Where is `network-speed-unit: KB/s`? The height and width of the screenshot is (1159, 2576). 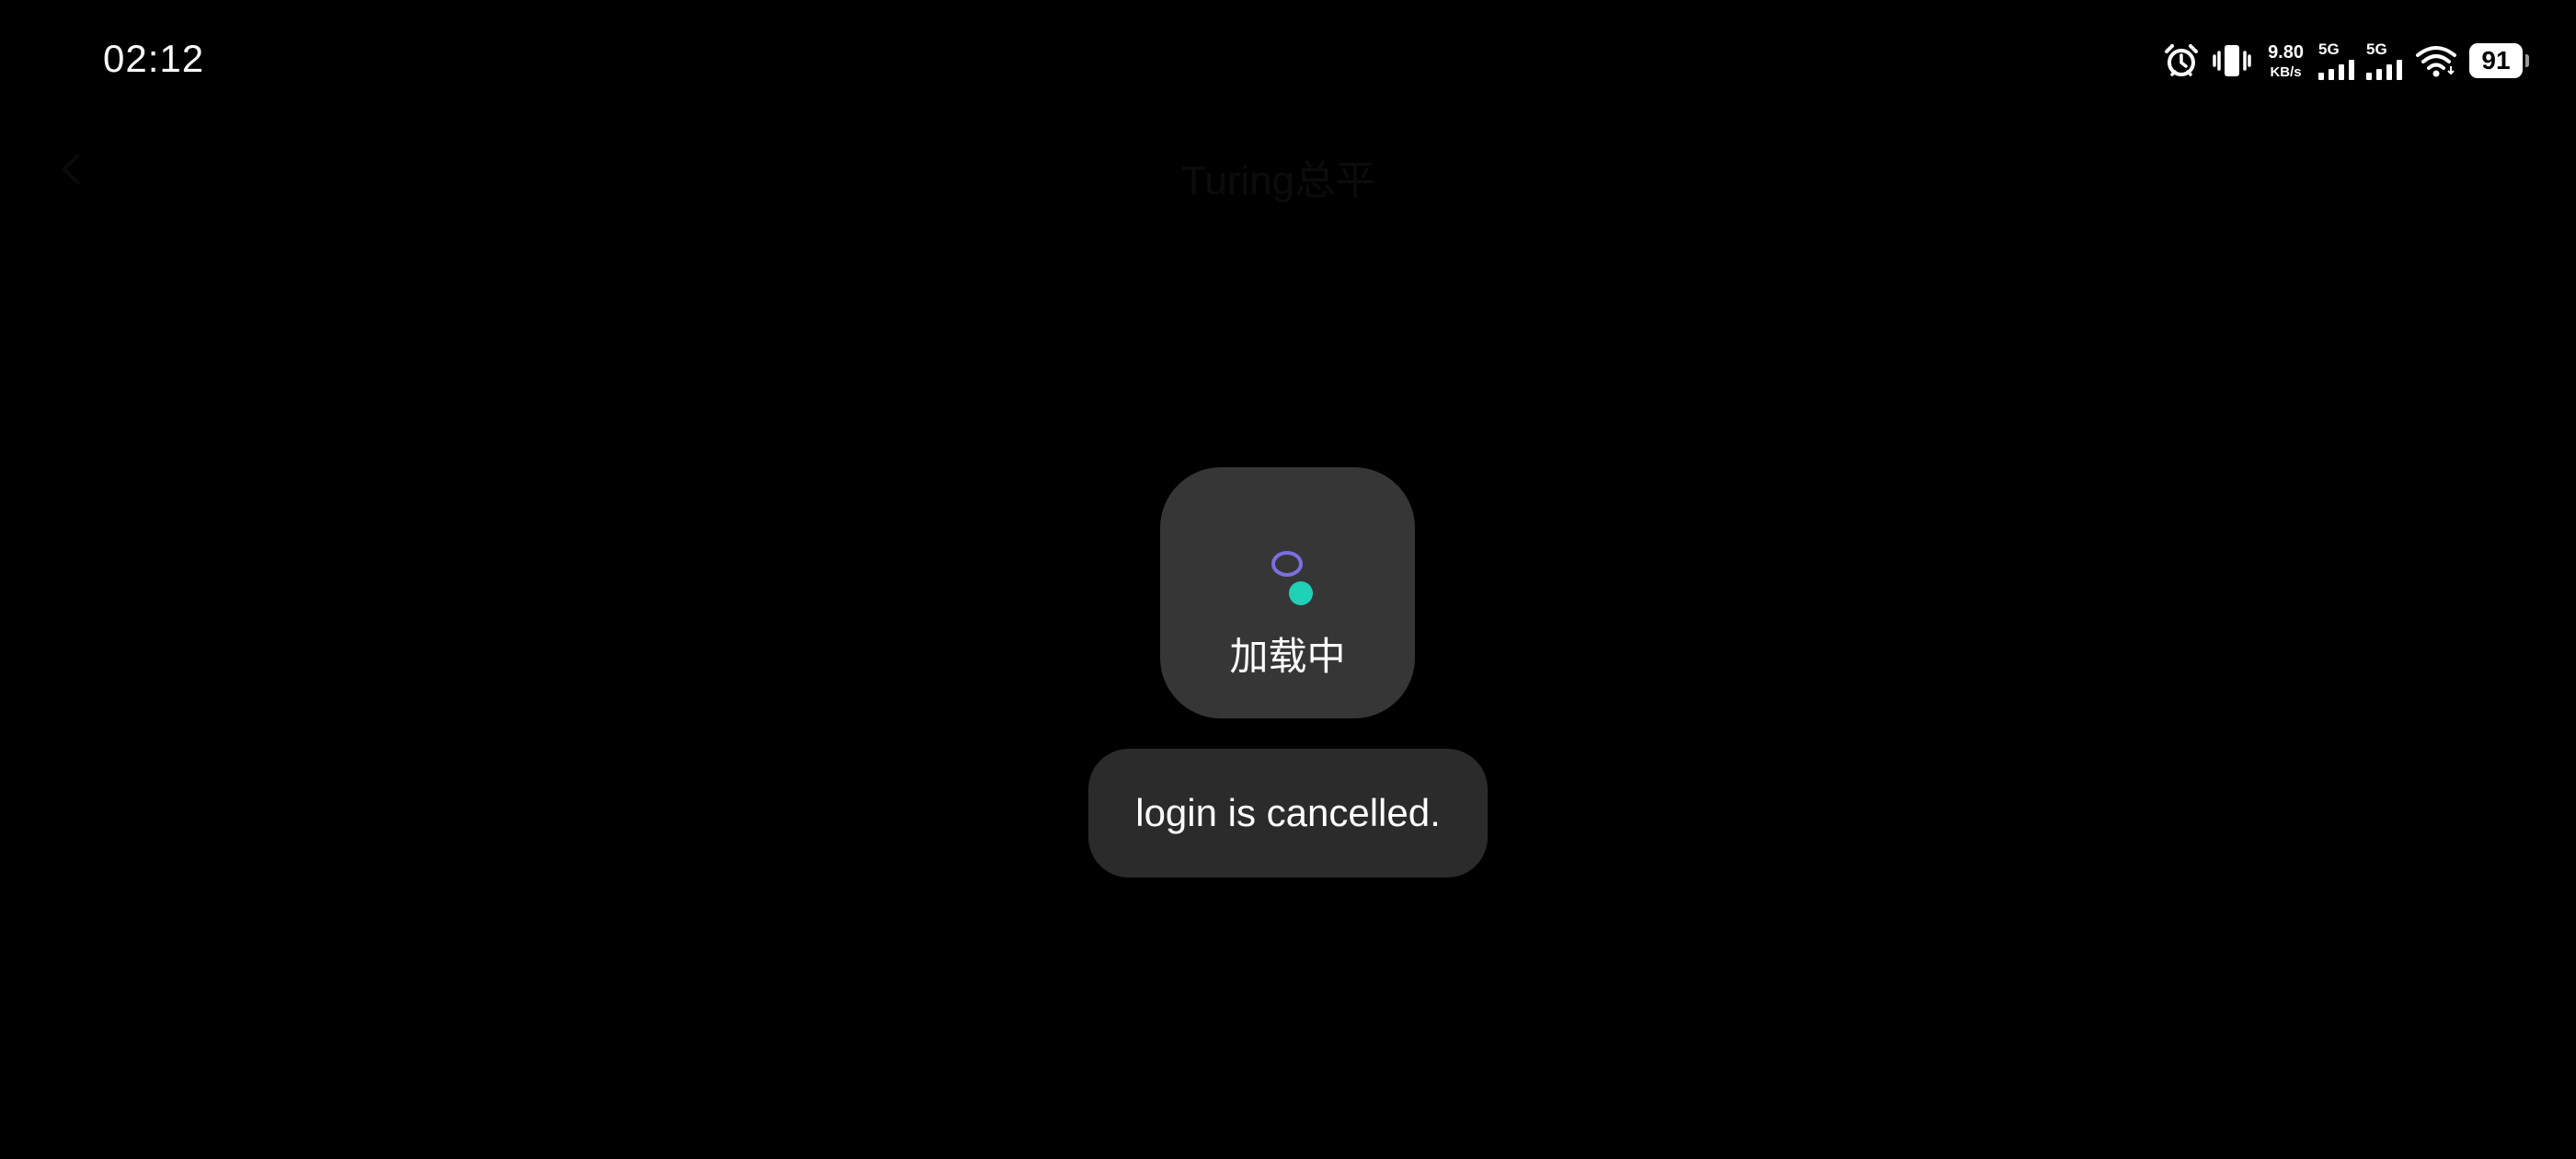
network-speed-unit: KB/s is located at coordinates (2286, 71).